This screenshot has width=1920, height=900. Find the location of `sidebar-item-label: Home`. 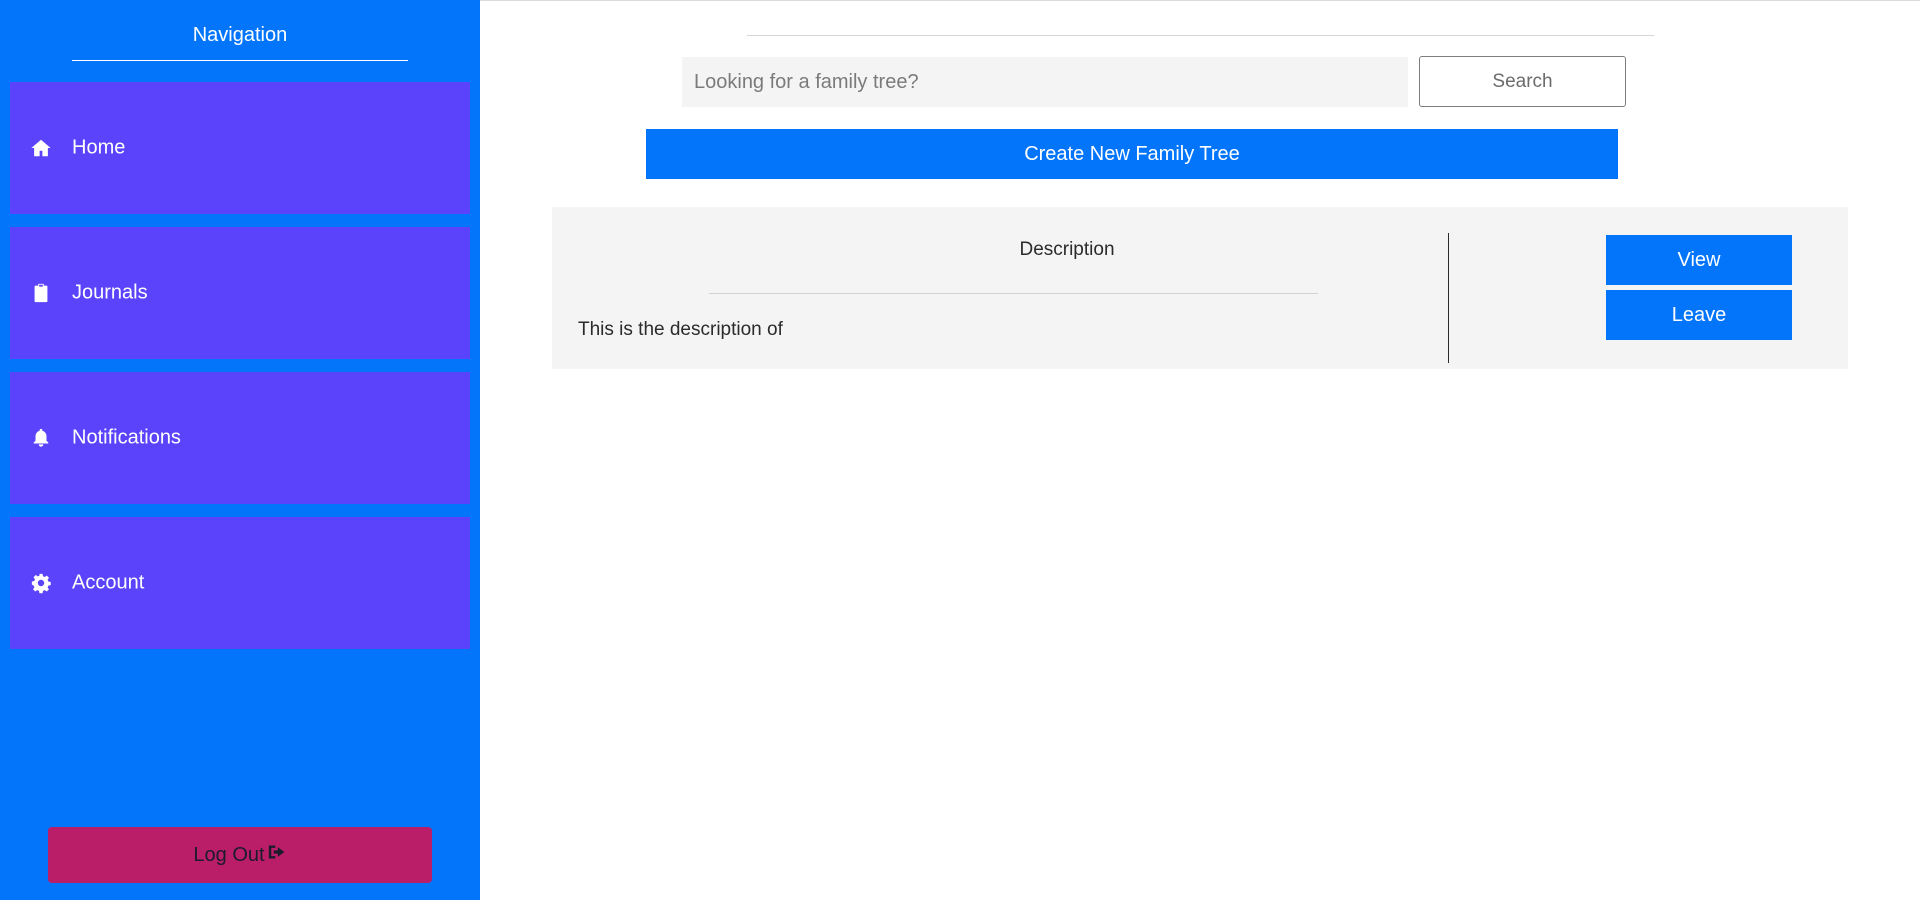

sidebar-item-label: Home is located at coordinates (99, 147).